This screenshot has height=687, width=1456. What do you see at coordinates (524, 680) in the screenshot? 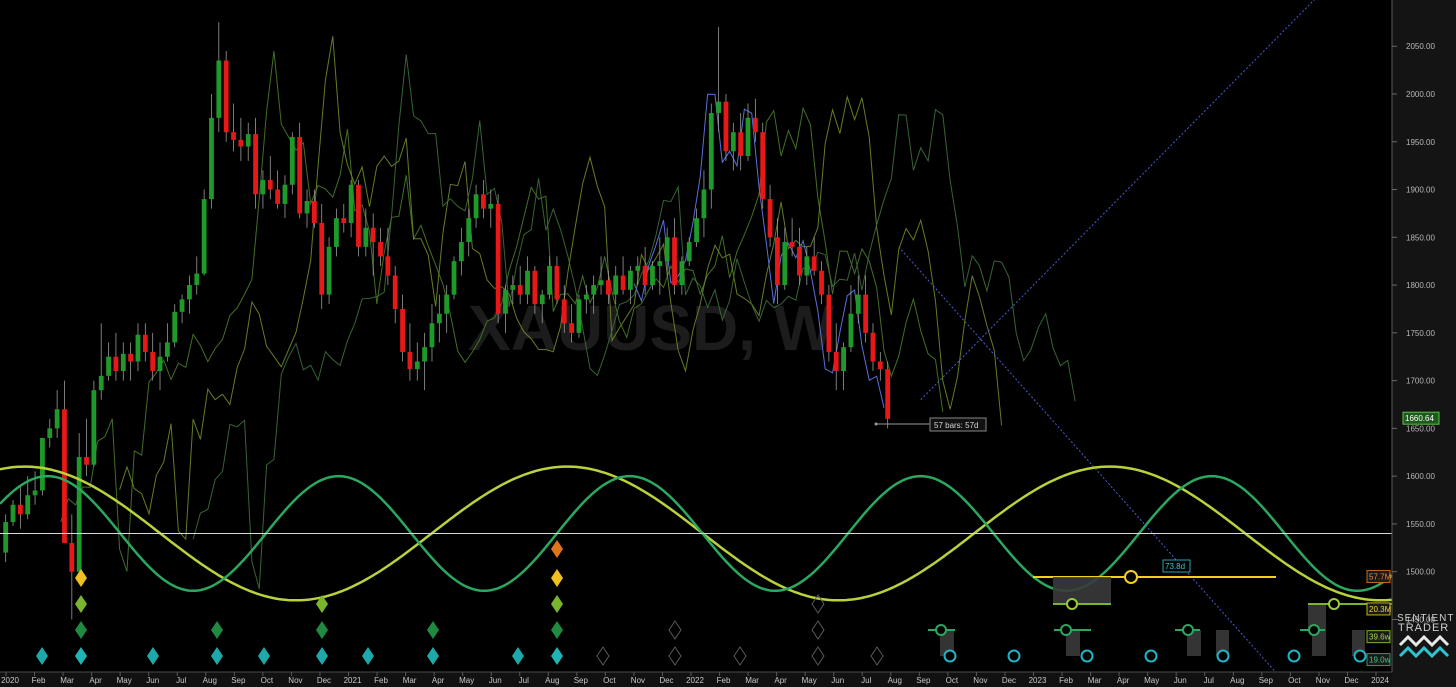
I see `x-tick-label: Jul` at bounding box center [524, 680].